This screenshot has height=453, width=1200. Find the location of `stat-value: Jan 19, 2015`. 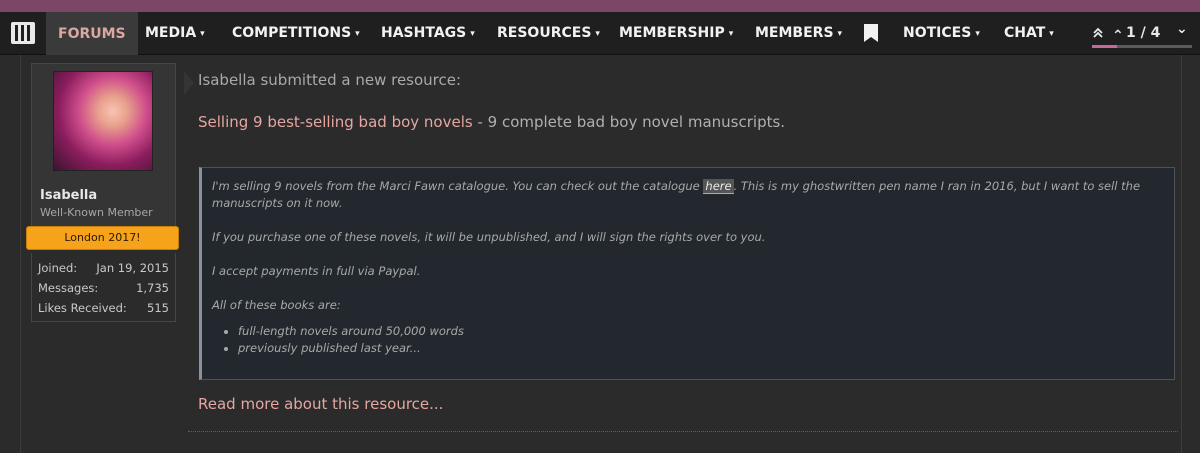

stat-value: Jan 19, 2015 is located at coordinates (132, 268).